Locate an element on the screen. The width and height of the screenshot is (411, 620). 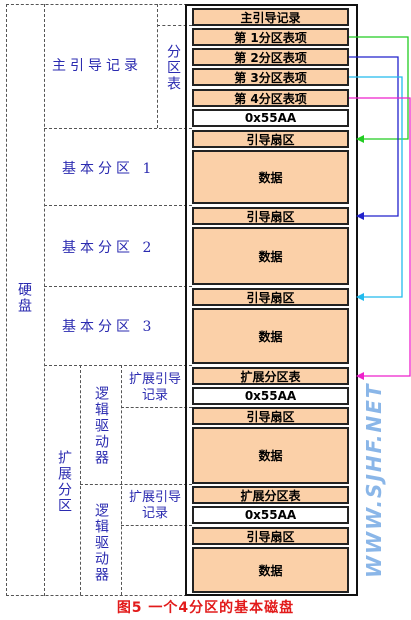
pointer-arrows is located at coordinates (380, 208).